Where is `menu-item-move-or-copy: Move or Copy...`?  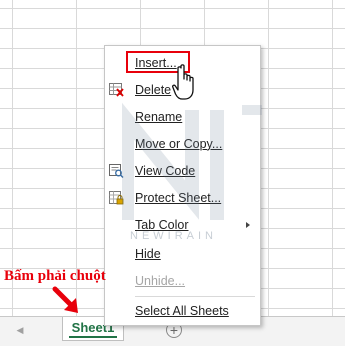 menu-item-move-or-copy: Move or Copy... is located at coordinates (182, 144).